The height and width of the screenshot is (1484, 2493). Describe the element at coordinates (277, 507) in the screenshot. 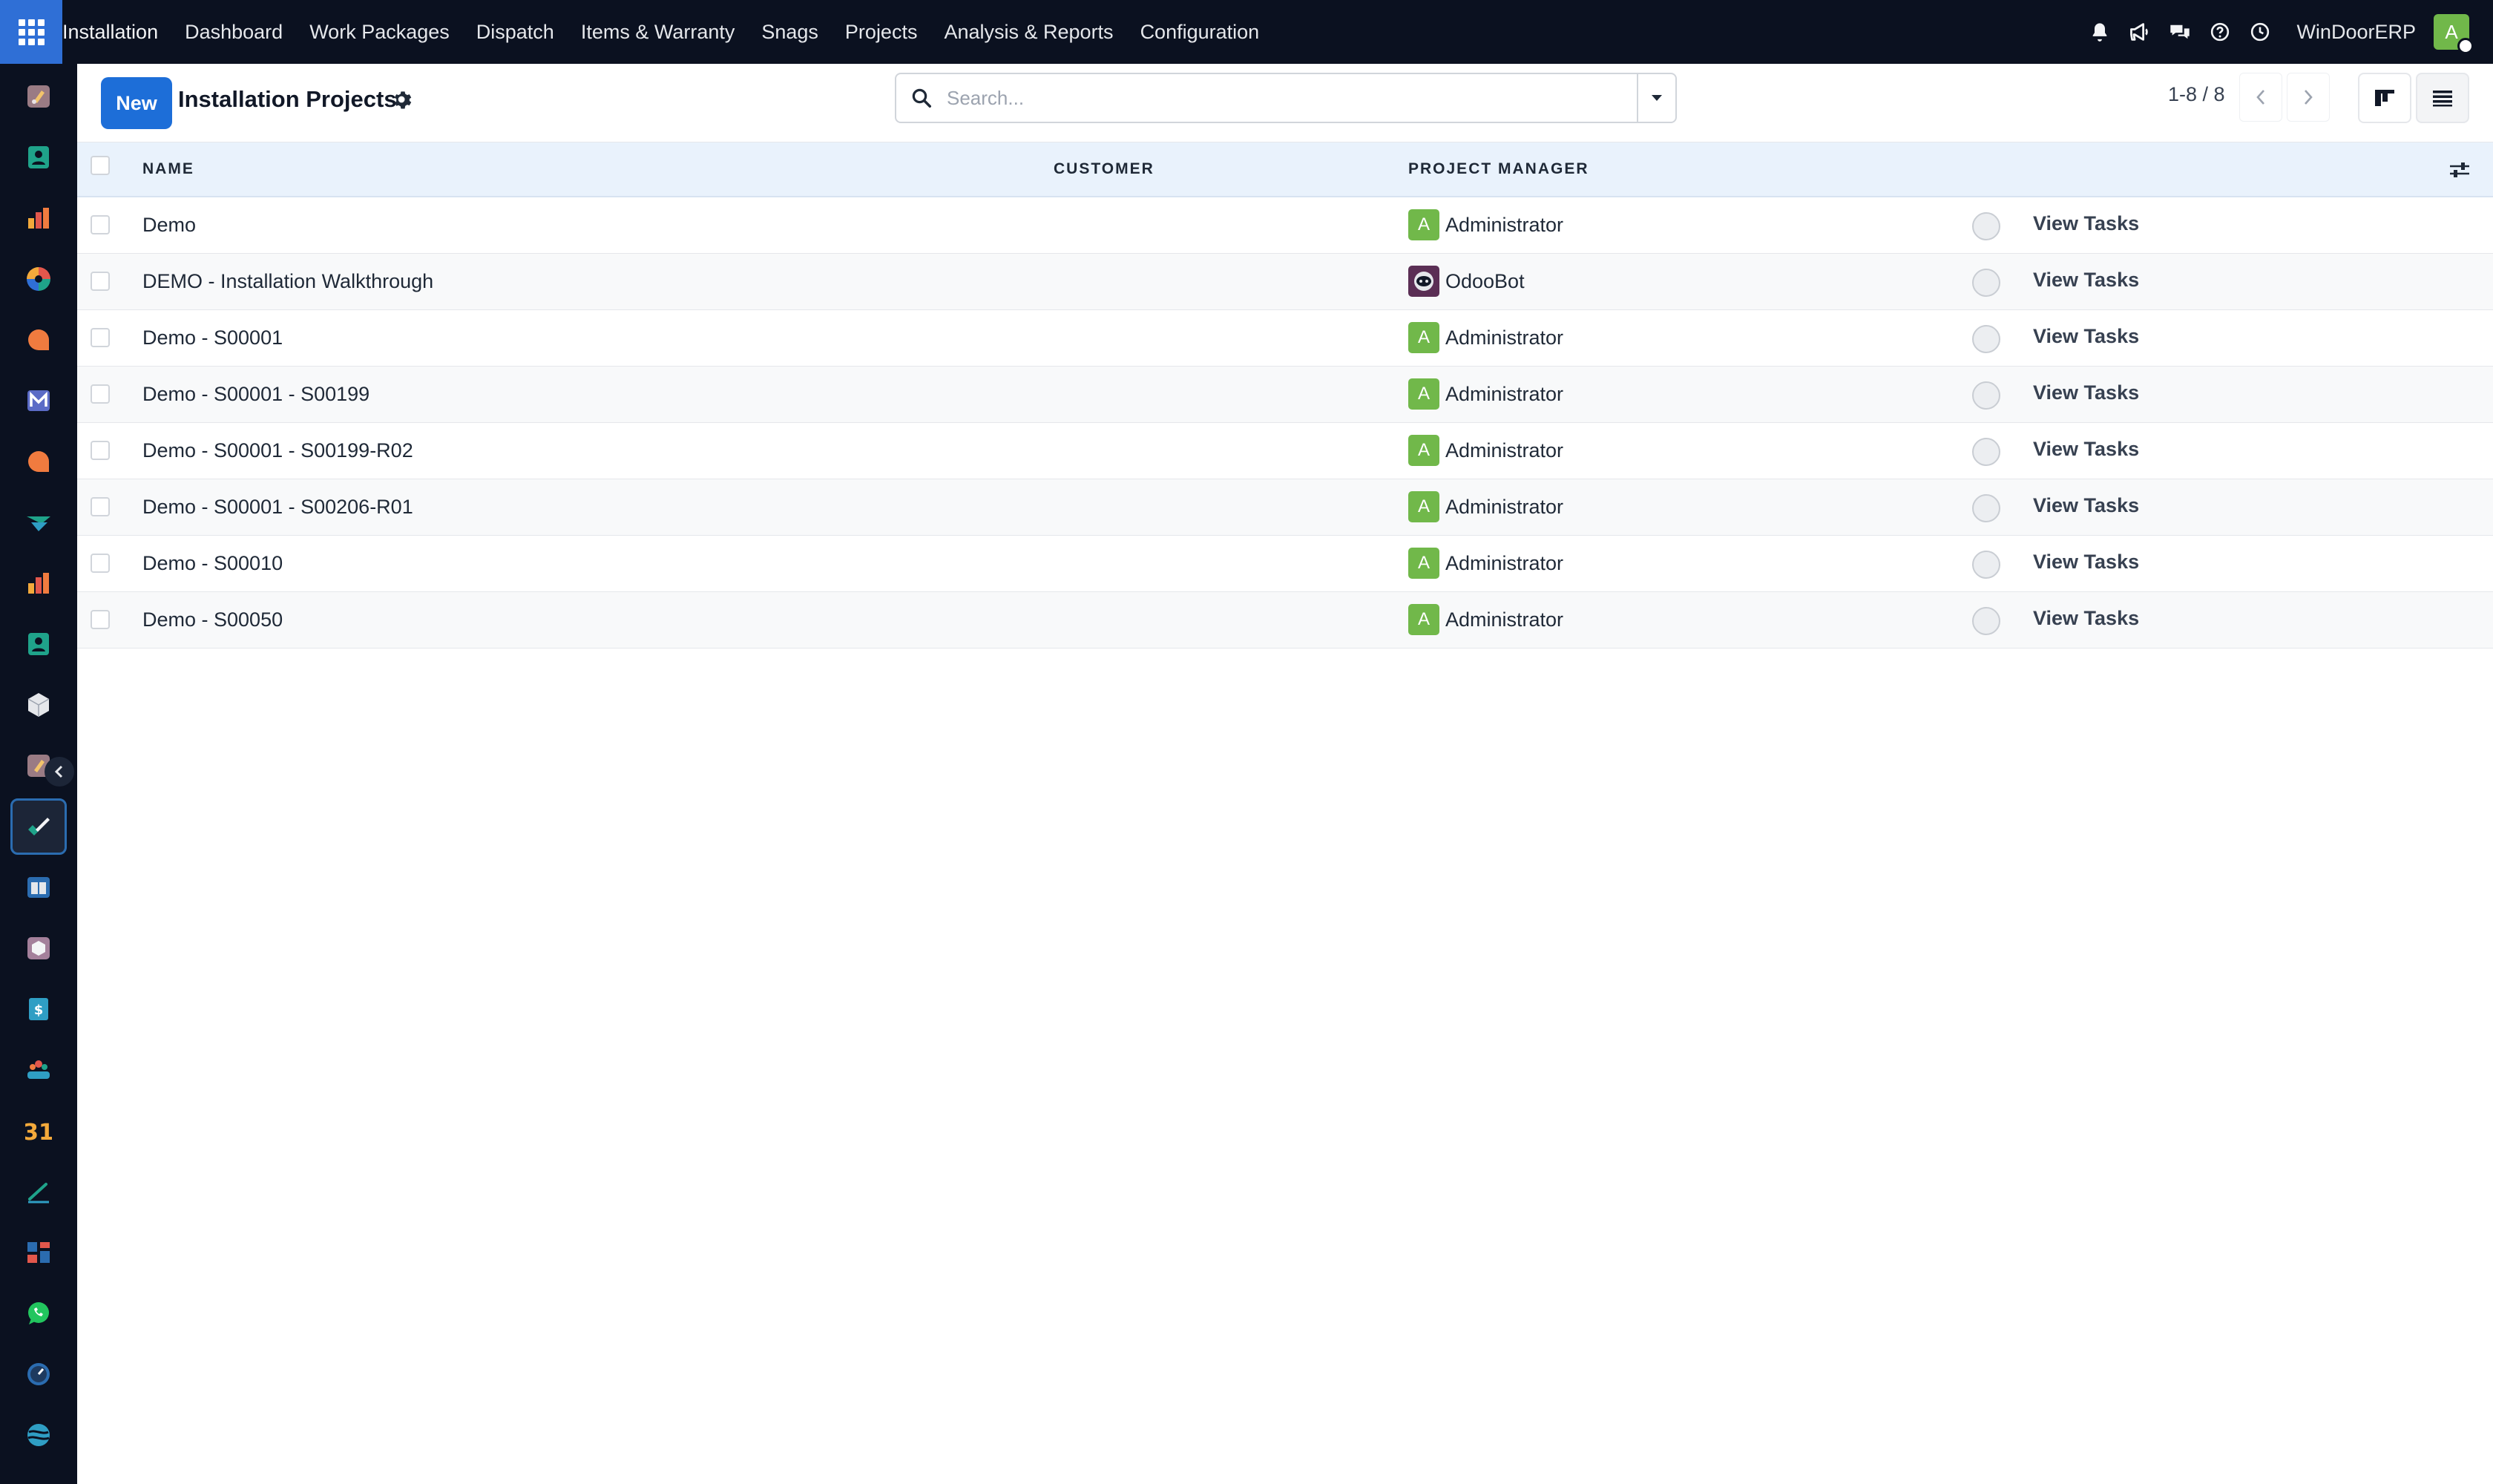

I see `project-name: Demo - S00001 - S00206-R01` at that location.